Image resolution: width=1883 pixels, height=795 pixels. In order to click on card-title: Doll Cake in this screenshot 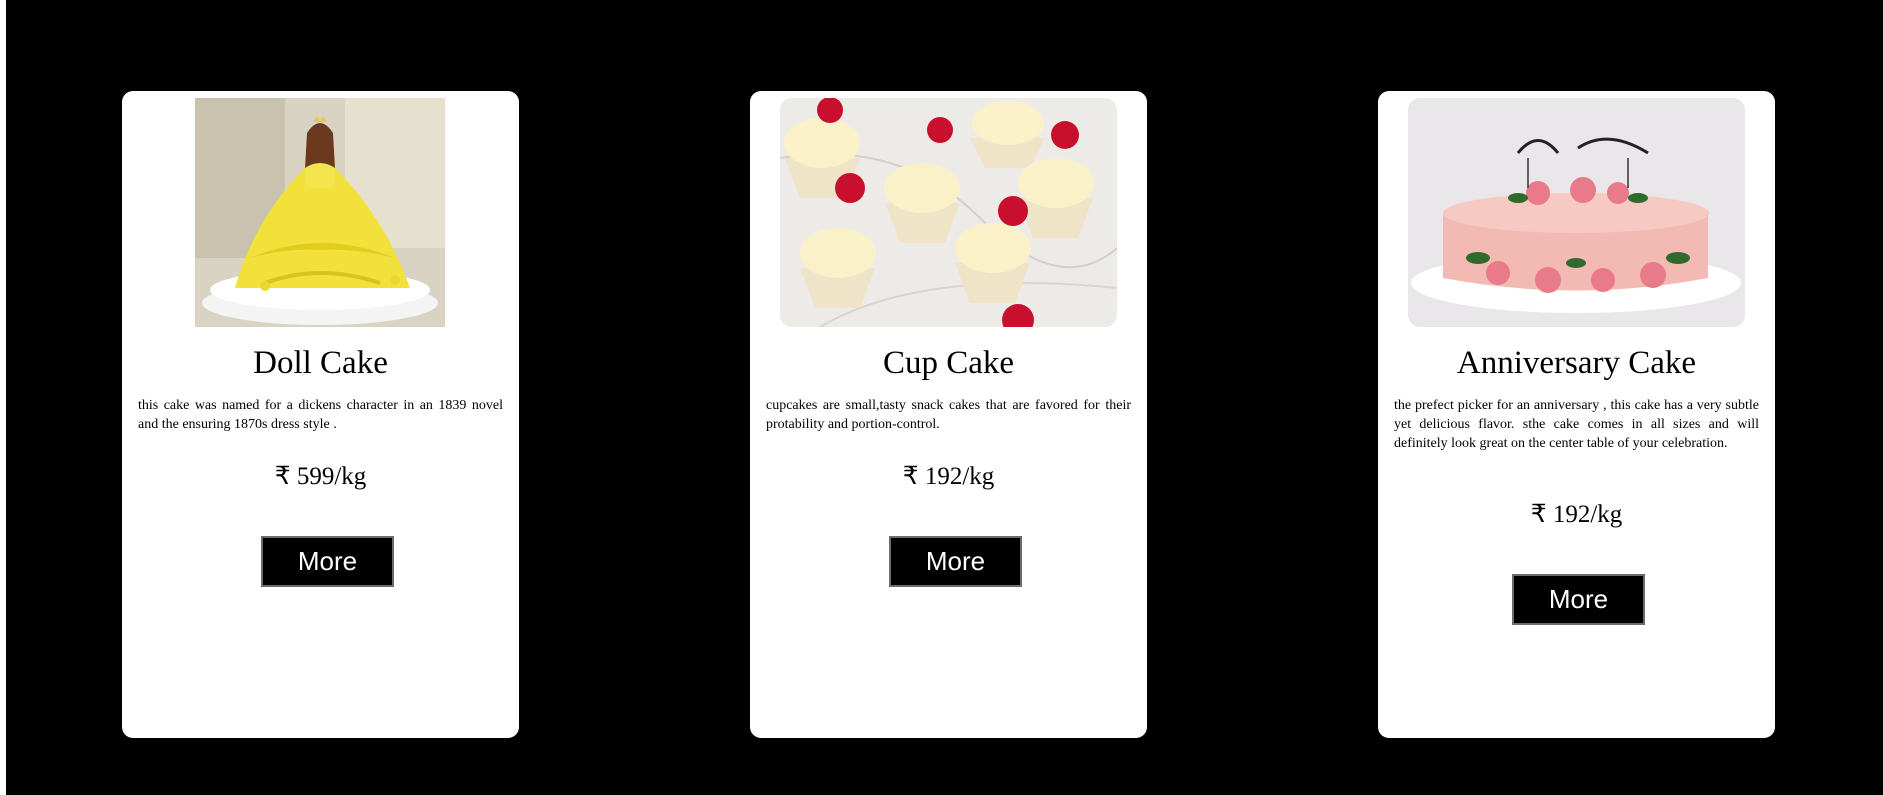, I will do `click(320, 363)`.